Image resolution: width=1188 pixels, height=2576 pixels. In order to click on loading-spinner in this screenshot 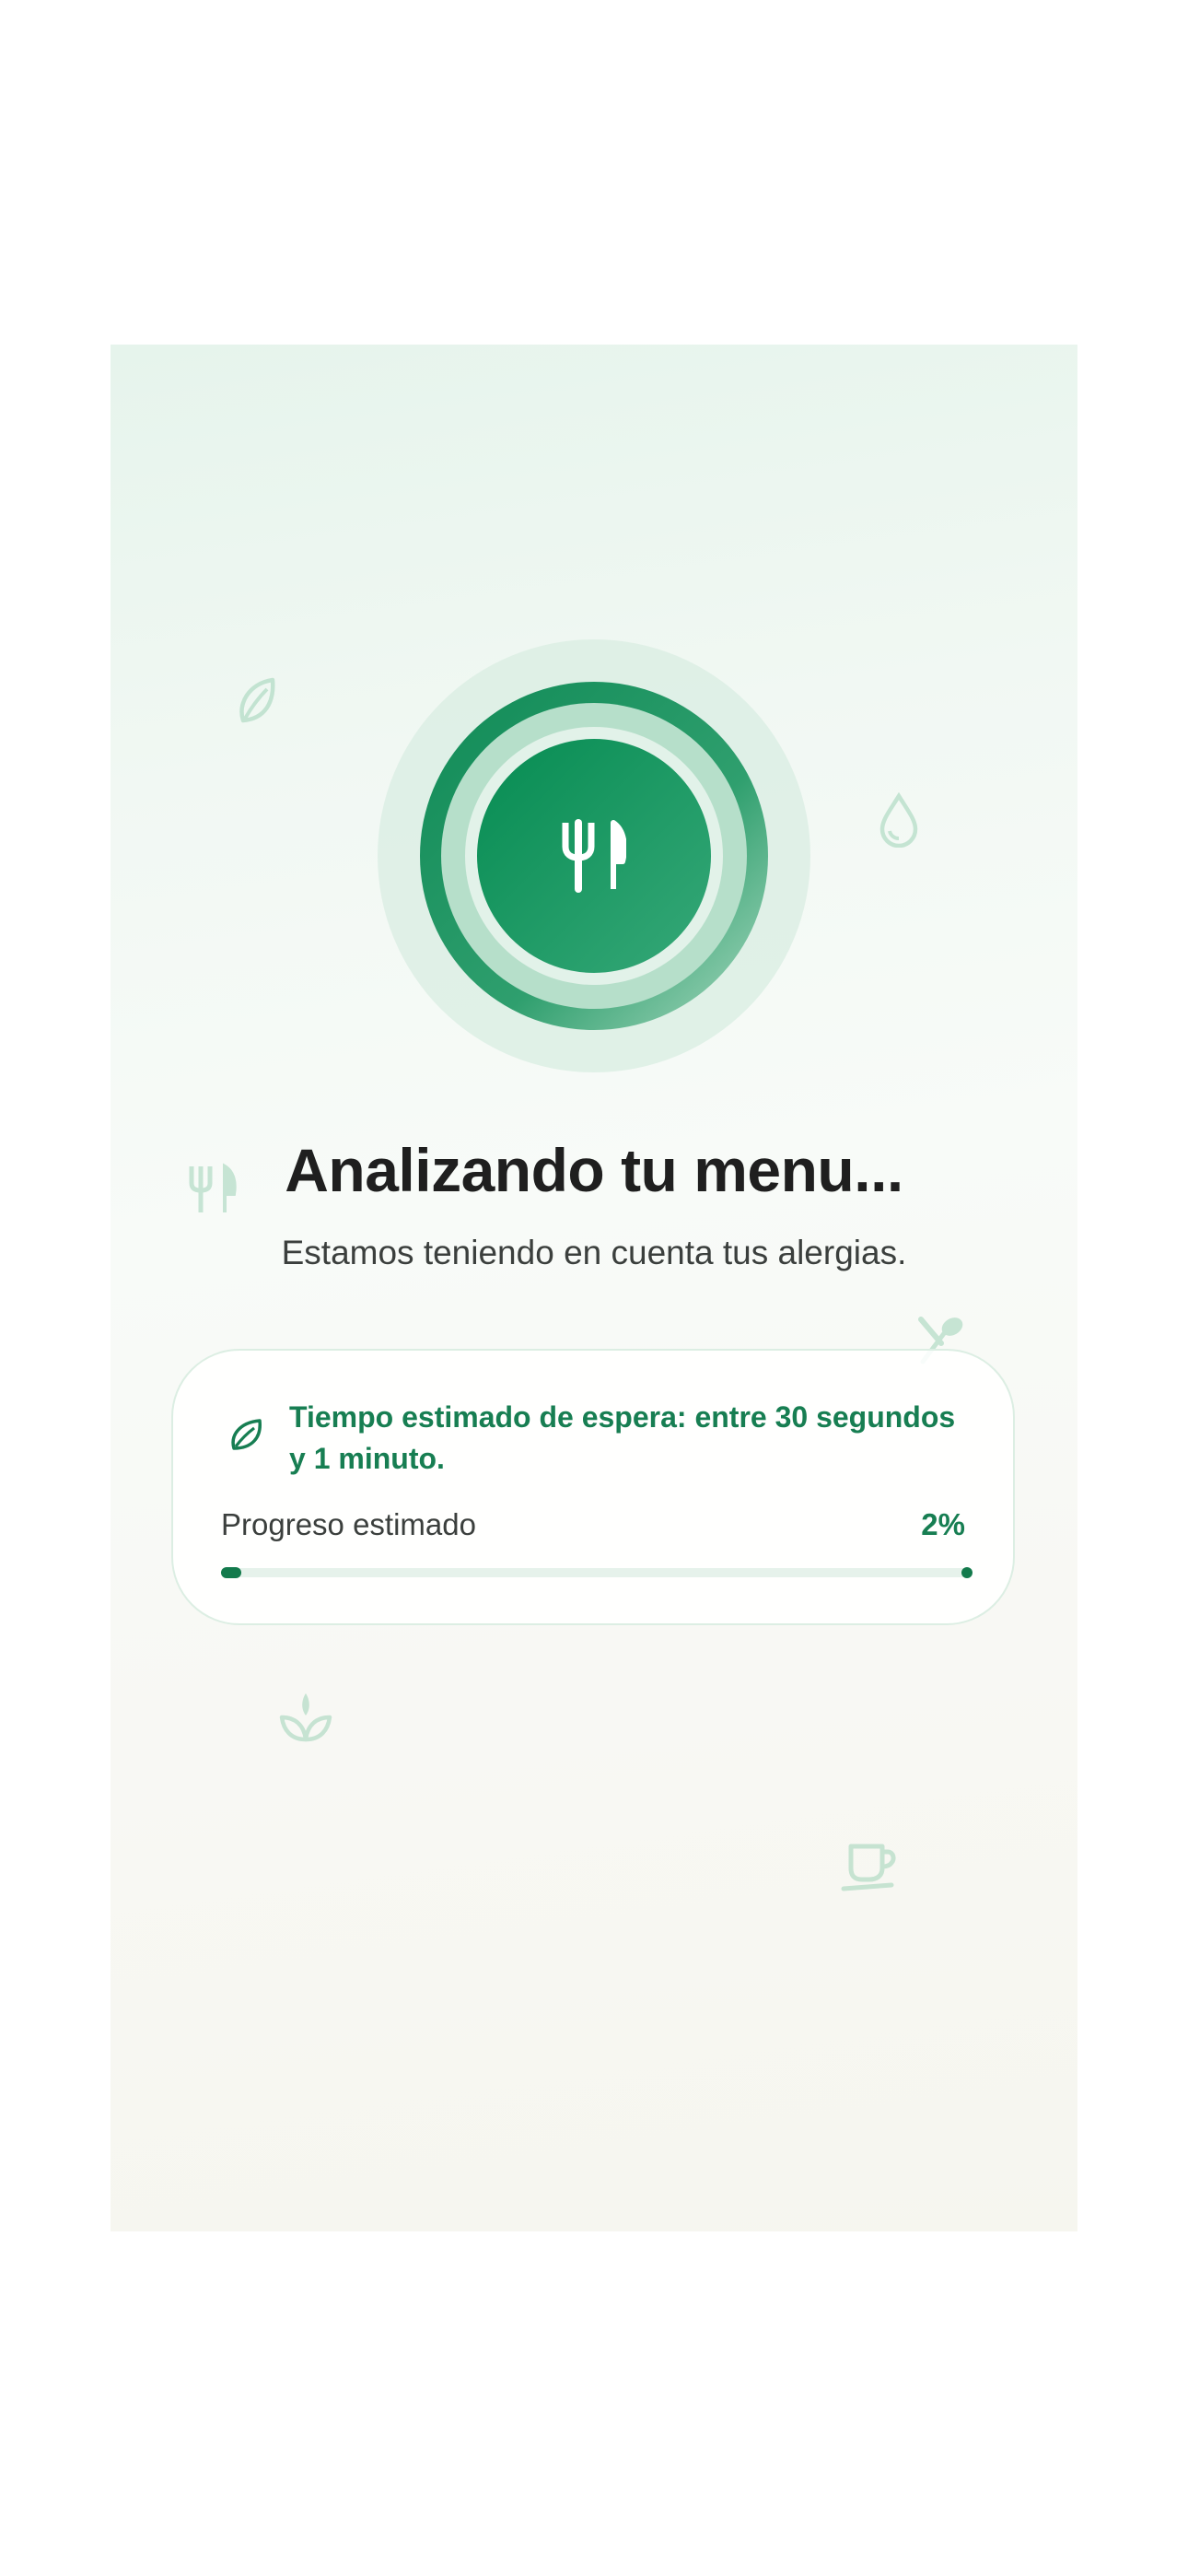, I will do `click(594, 855)`.